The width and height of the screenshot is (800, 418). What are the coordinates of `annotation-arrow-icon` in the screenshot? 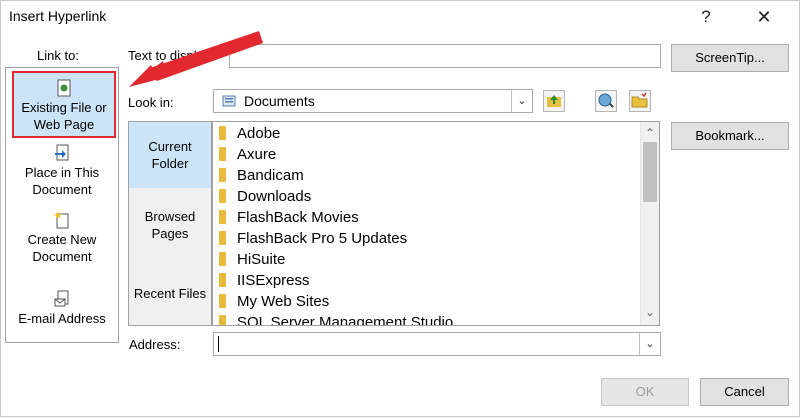 It's located at (196, 59).